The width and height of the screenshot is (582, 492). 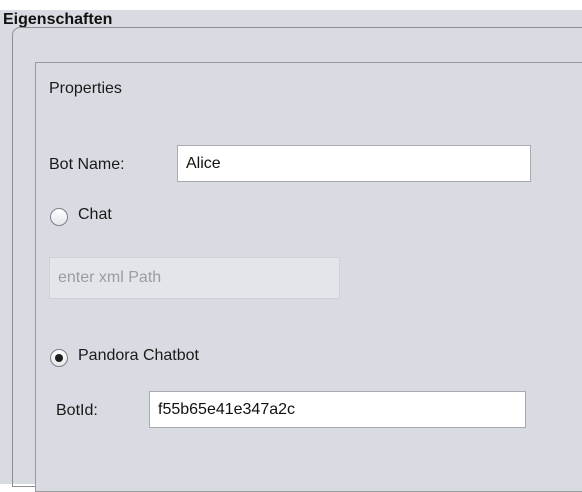 I want to click on chat-radio-label: Chat, so click(x=95, y=215).